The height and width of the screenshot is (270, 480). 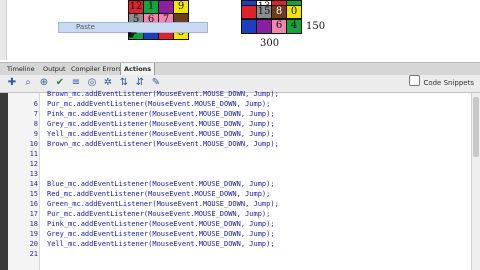 I want to click on add-statement-icon: ✚, so click(x=12, y=83).